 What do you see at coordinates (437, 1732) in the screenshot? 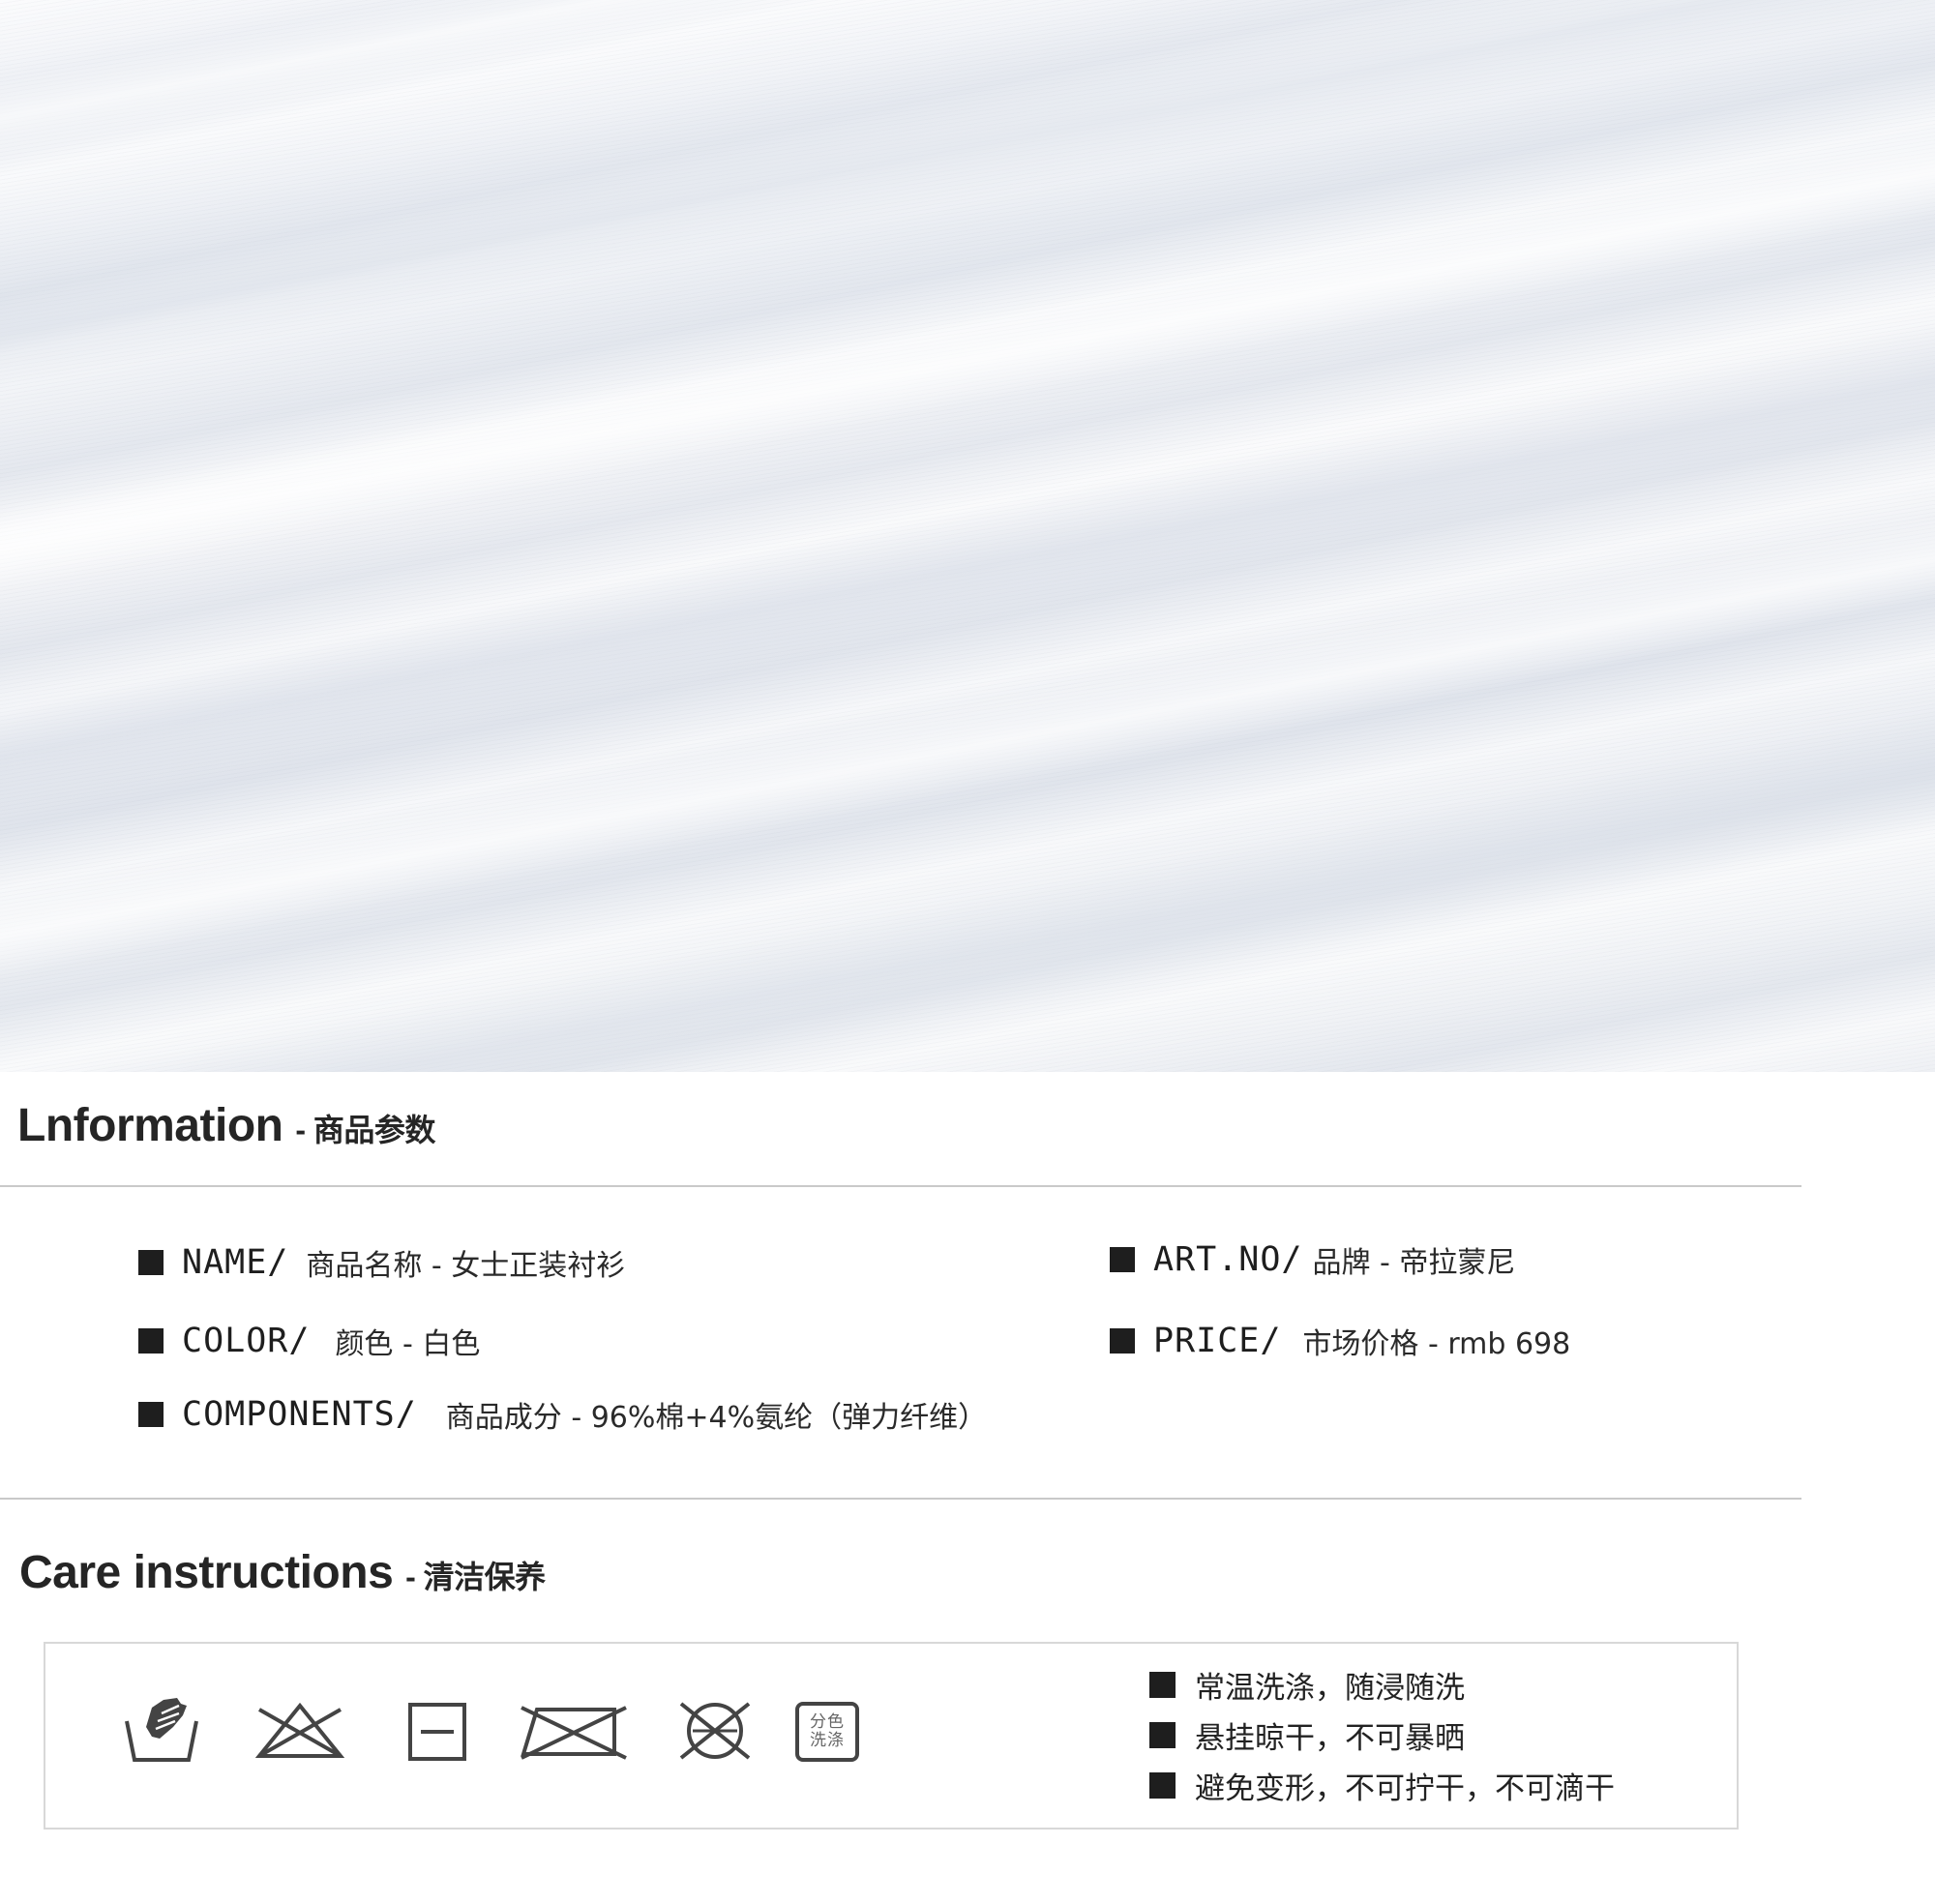
I see `dry-flat-icon` at bounding box center [437, 1732].